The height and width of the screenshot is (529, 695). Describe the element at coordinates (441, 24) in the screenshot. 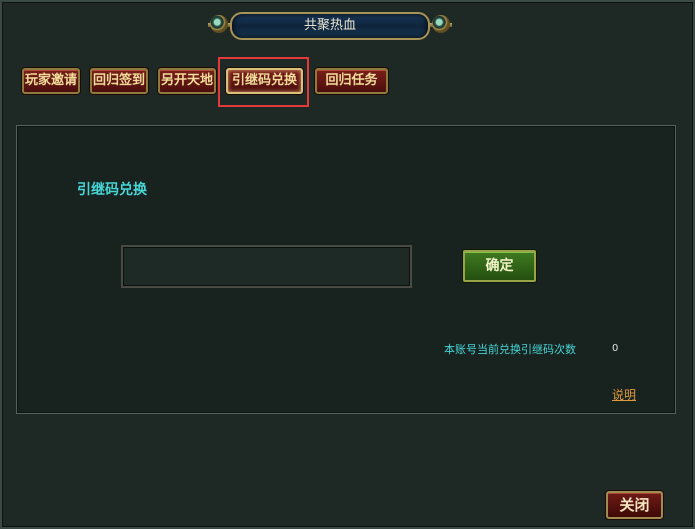

I see `title-ornament-right-icon` at that location.